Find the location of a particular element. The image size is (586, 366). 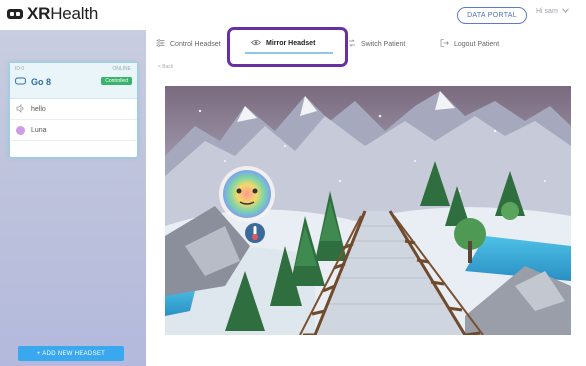

headset-card: ID:0 ONLINE Go 8 Controlled hello Luna is located at coordinates (73, 110).